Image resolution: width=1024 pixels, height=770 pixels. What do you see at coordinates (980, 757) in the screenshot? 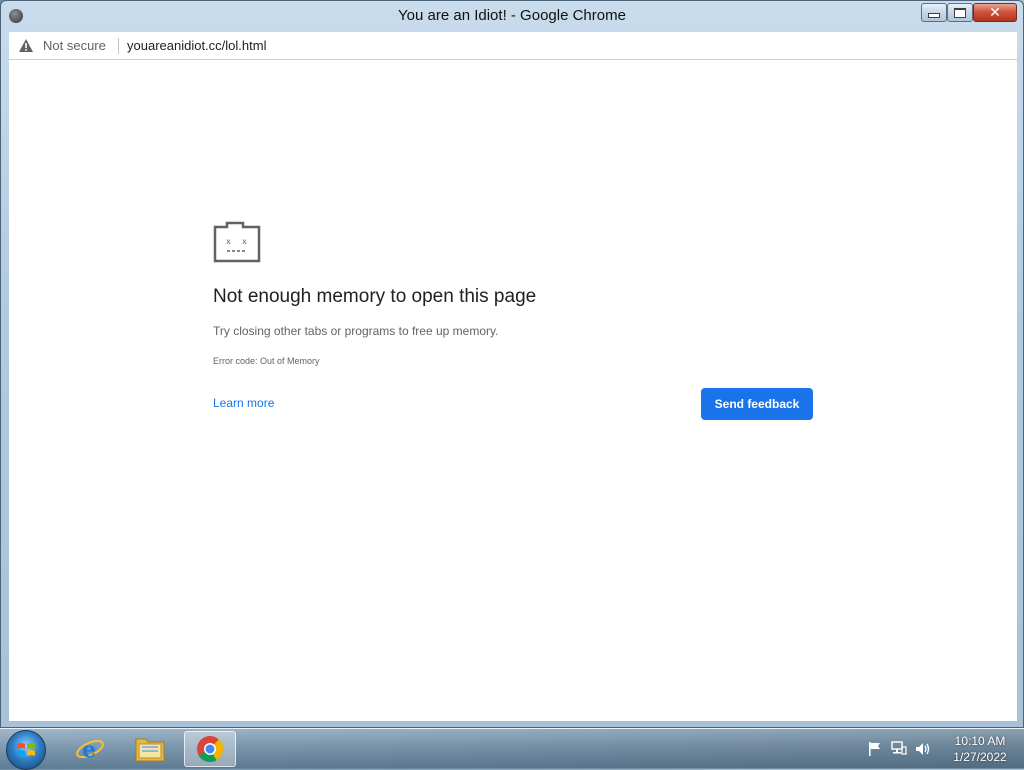
I see `clock-date: 1/27/2022` at bounding box center [980, 757].